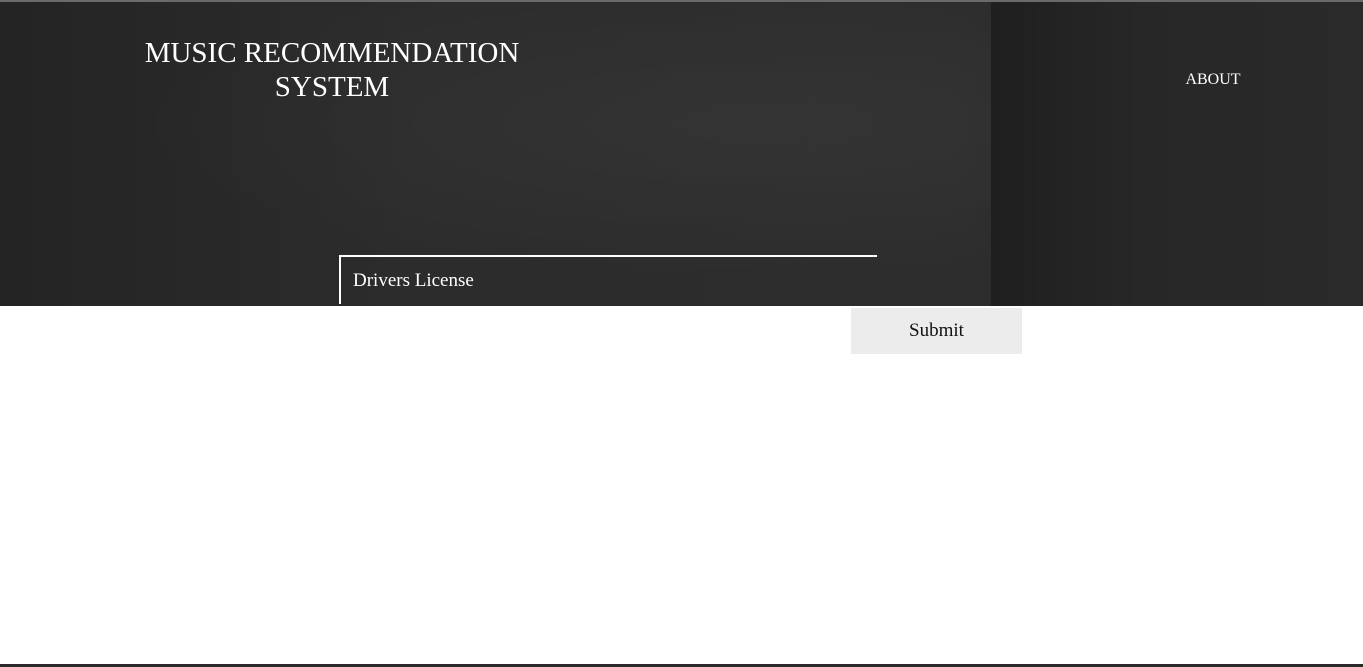 The width and height of the screenshot is (1363, 667). What do you see at coordinates (1213, 80) in the screenshot?
I see `nav-about-link: ABOUT` at bounding box center [1213, 80].